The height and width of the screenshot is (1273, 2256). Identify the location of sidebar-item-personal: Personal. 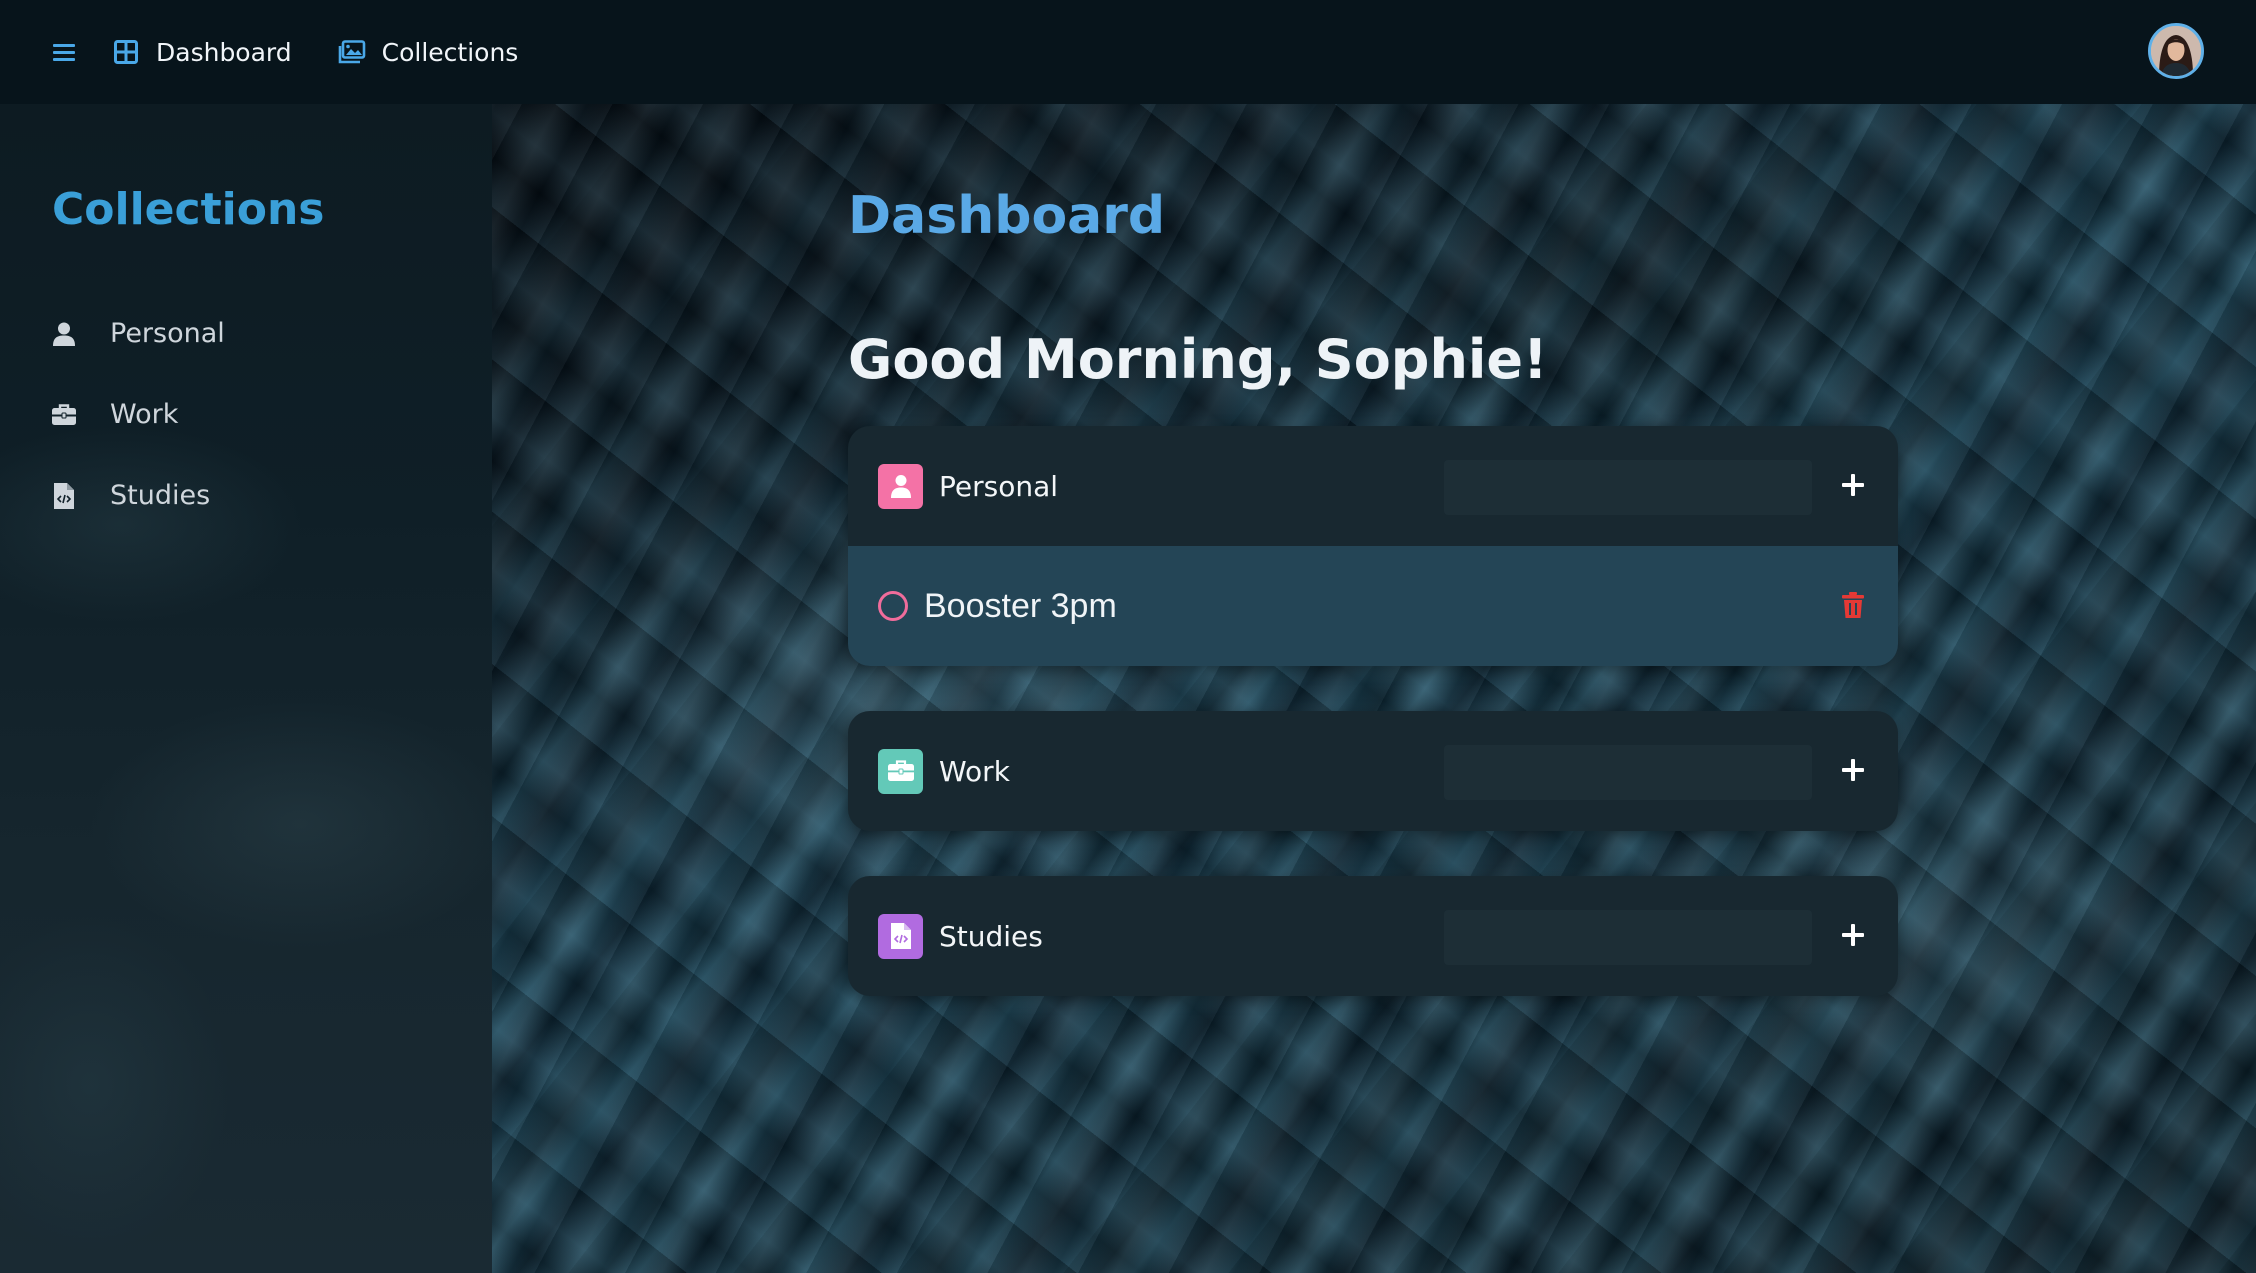
(138, 333).